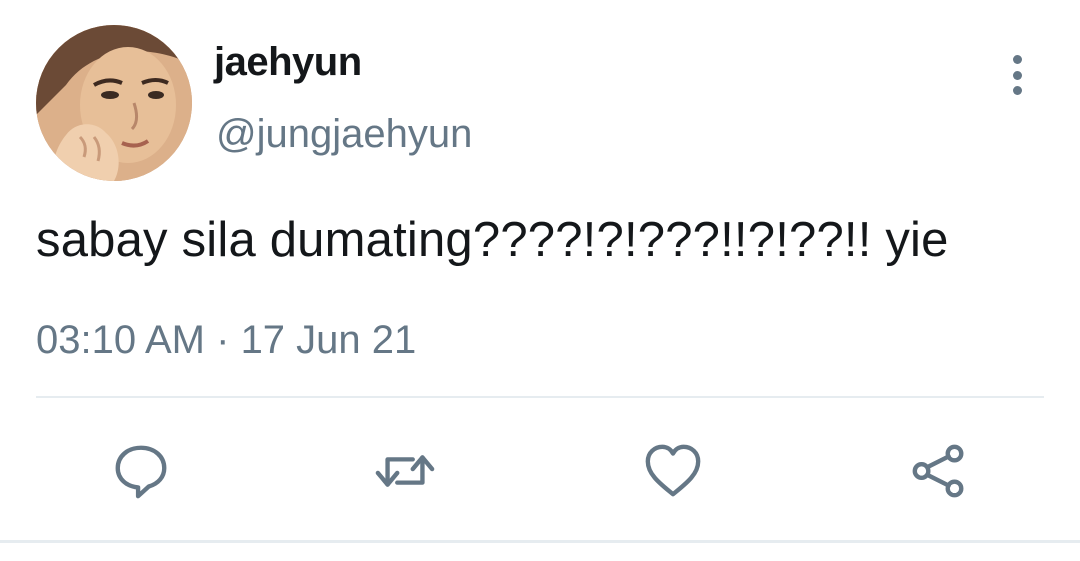 The height and width of the screenshot is (561, 1080). What do you see at coordinates (328, 340) in the screenshot?
I see `tweet-date: 17 Jun 21` at bounding box center [328, 340].